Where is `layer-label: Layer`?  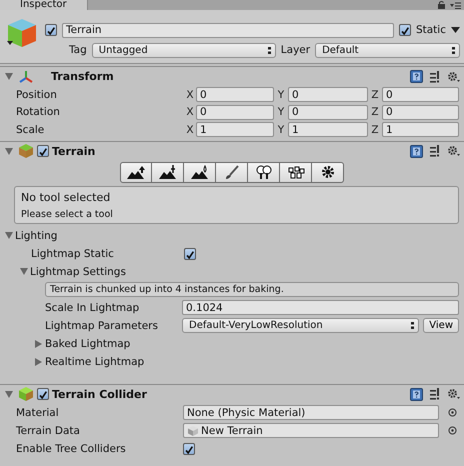 layer-label: Layer is located at coordinates (295, 50).